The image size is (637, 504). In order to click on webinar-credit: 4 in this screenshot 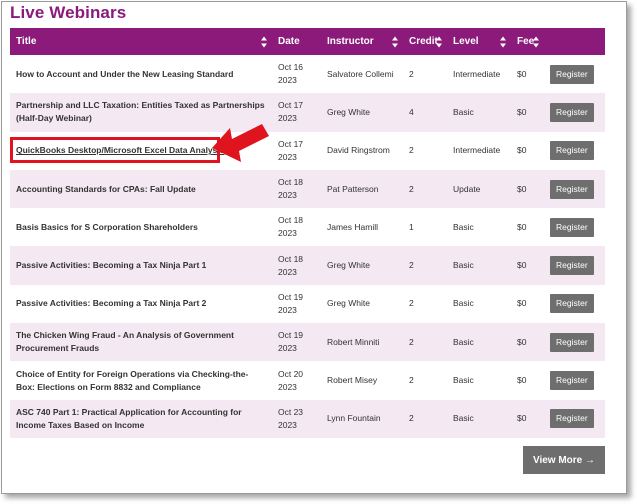, I will do `click(411, 111)`.